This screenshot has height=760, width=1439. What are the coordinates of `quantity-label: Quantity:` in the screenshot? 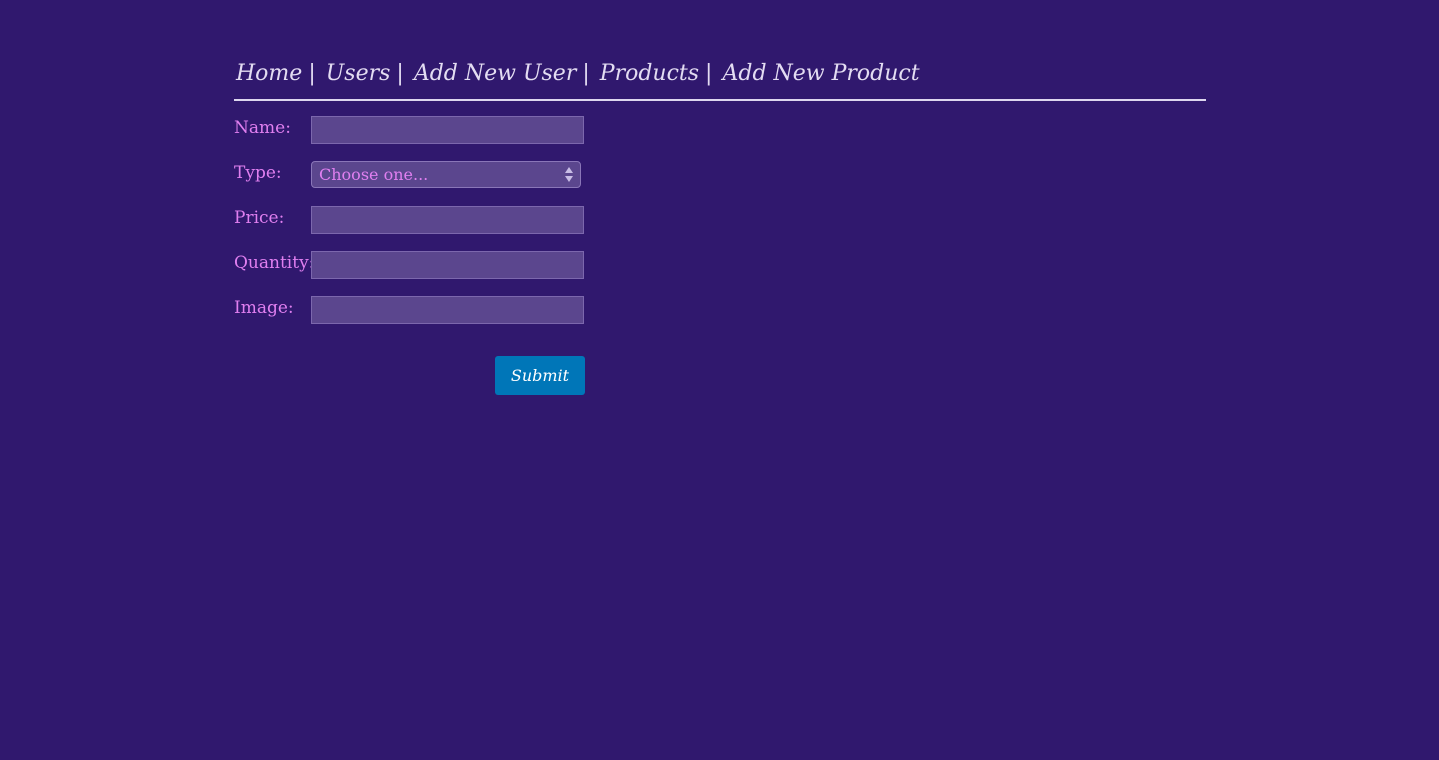 It's located at (274, 263).